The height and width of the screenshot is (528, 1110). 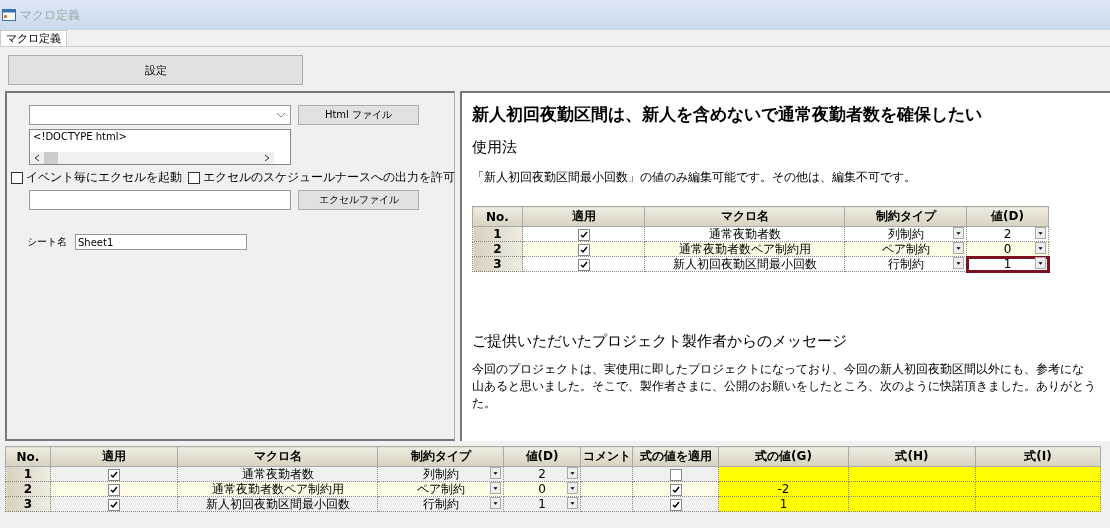 What do you see at coordinates (329, 177) in the screenshot?
I see `checkbox-label: エクセルのスケジュールナースへの出力を許可` at bounding box center [329, 177].